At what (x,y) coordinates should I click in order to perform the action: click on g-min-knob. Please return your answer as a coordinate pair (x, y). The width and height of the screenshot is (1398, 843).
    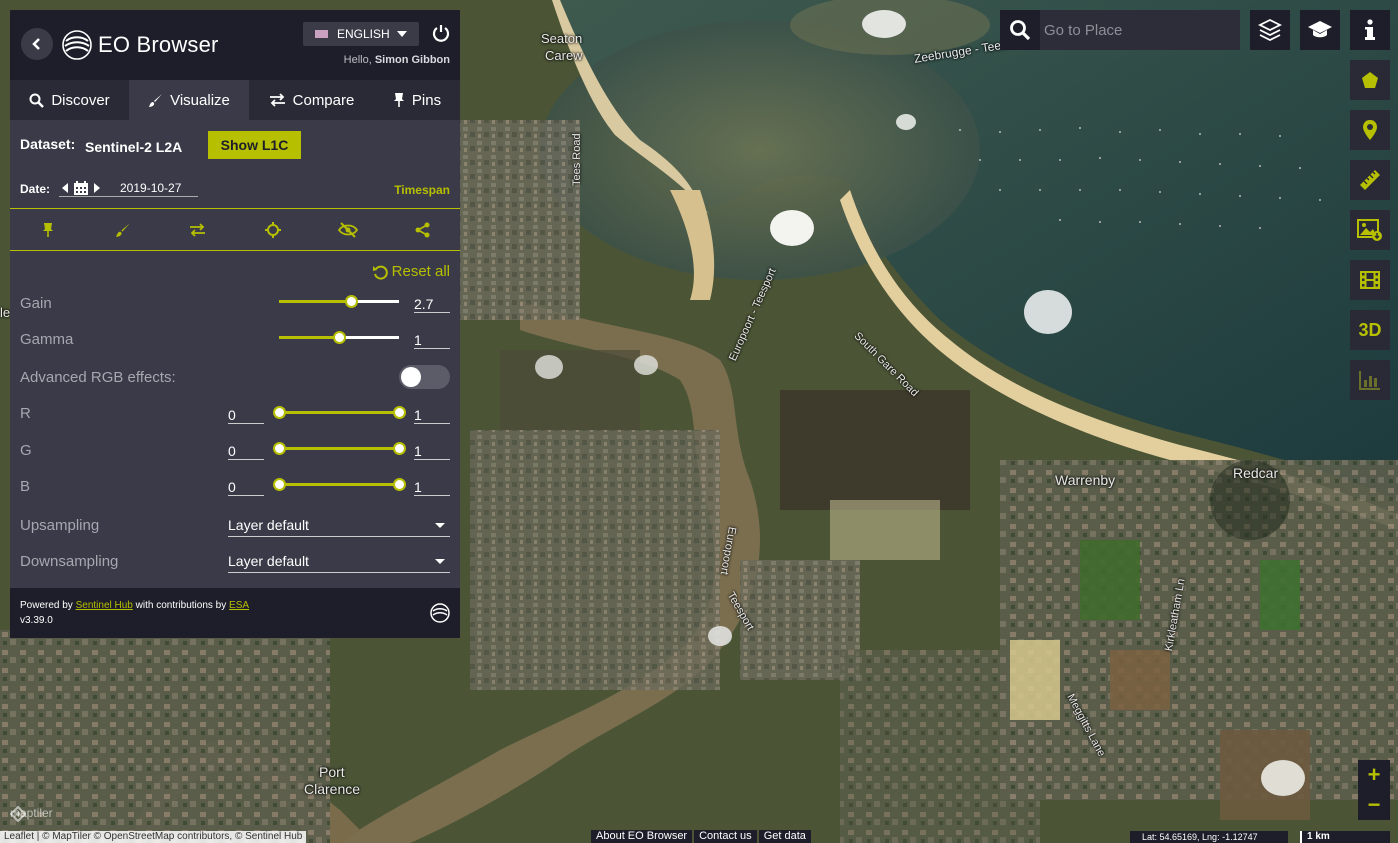
    Looking at the image, I should click on (279, 448).